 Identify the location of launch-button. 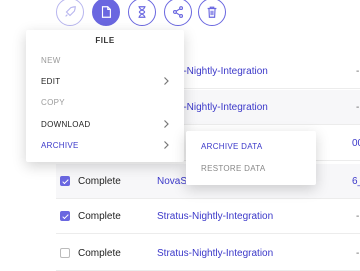
(70, 13).